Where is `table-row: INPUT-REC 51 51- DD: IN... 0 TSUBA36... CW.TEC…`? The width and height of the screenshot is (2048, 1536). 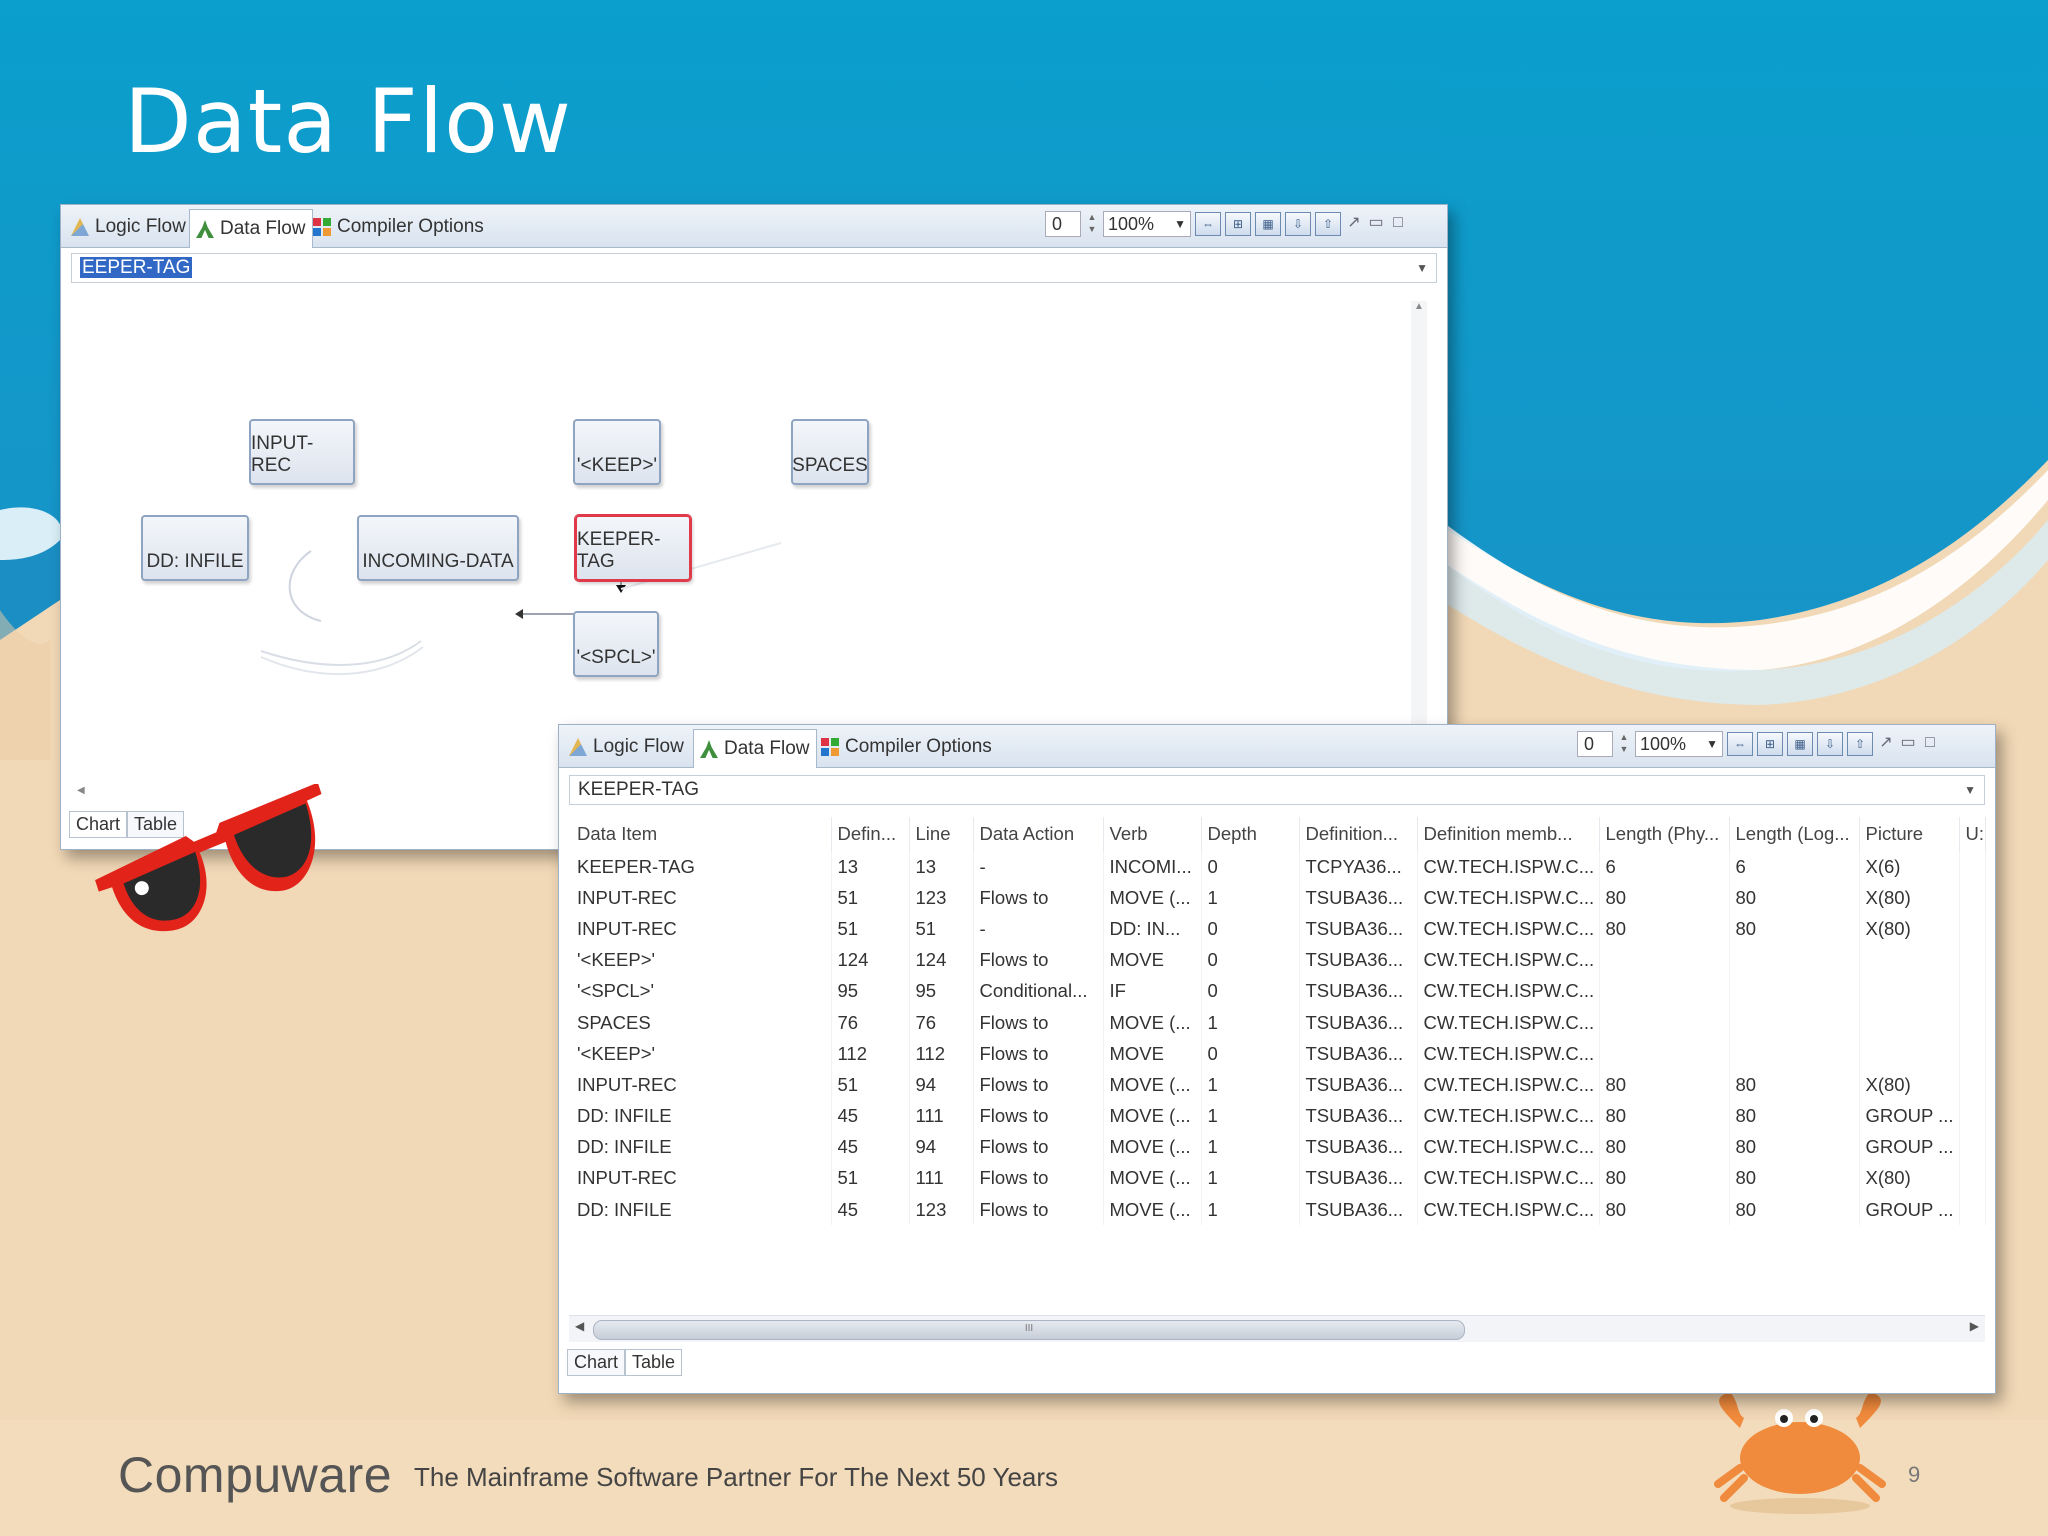
table-row: INPUT-REC 51 51- DD: IN... 0 TSUBA36... CW.TEC… is located at coordinates (1278, 929).